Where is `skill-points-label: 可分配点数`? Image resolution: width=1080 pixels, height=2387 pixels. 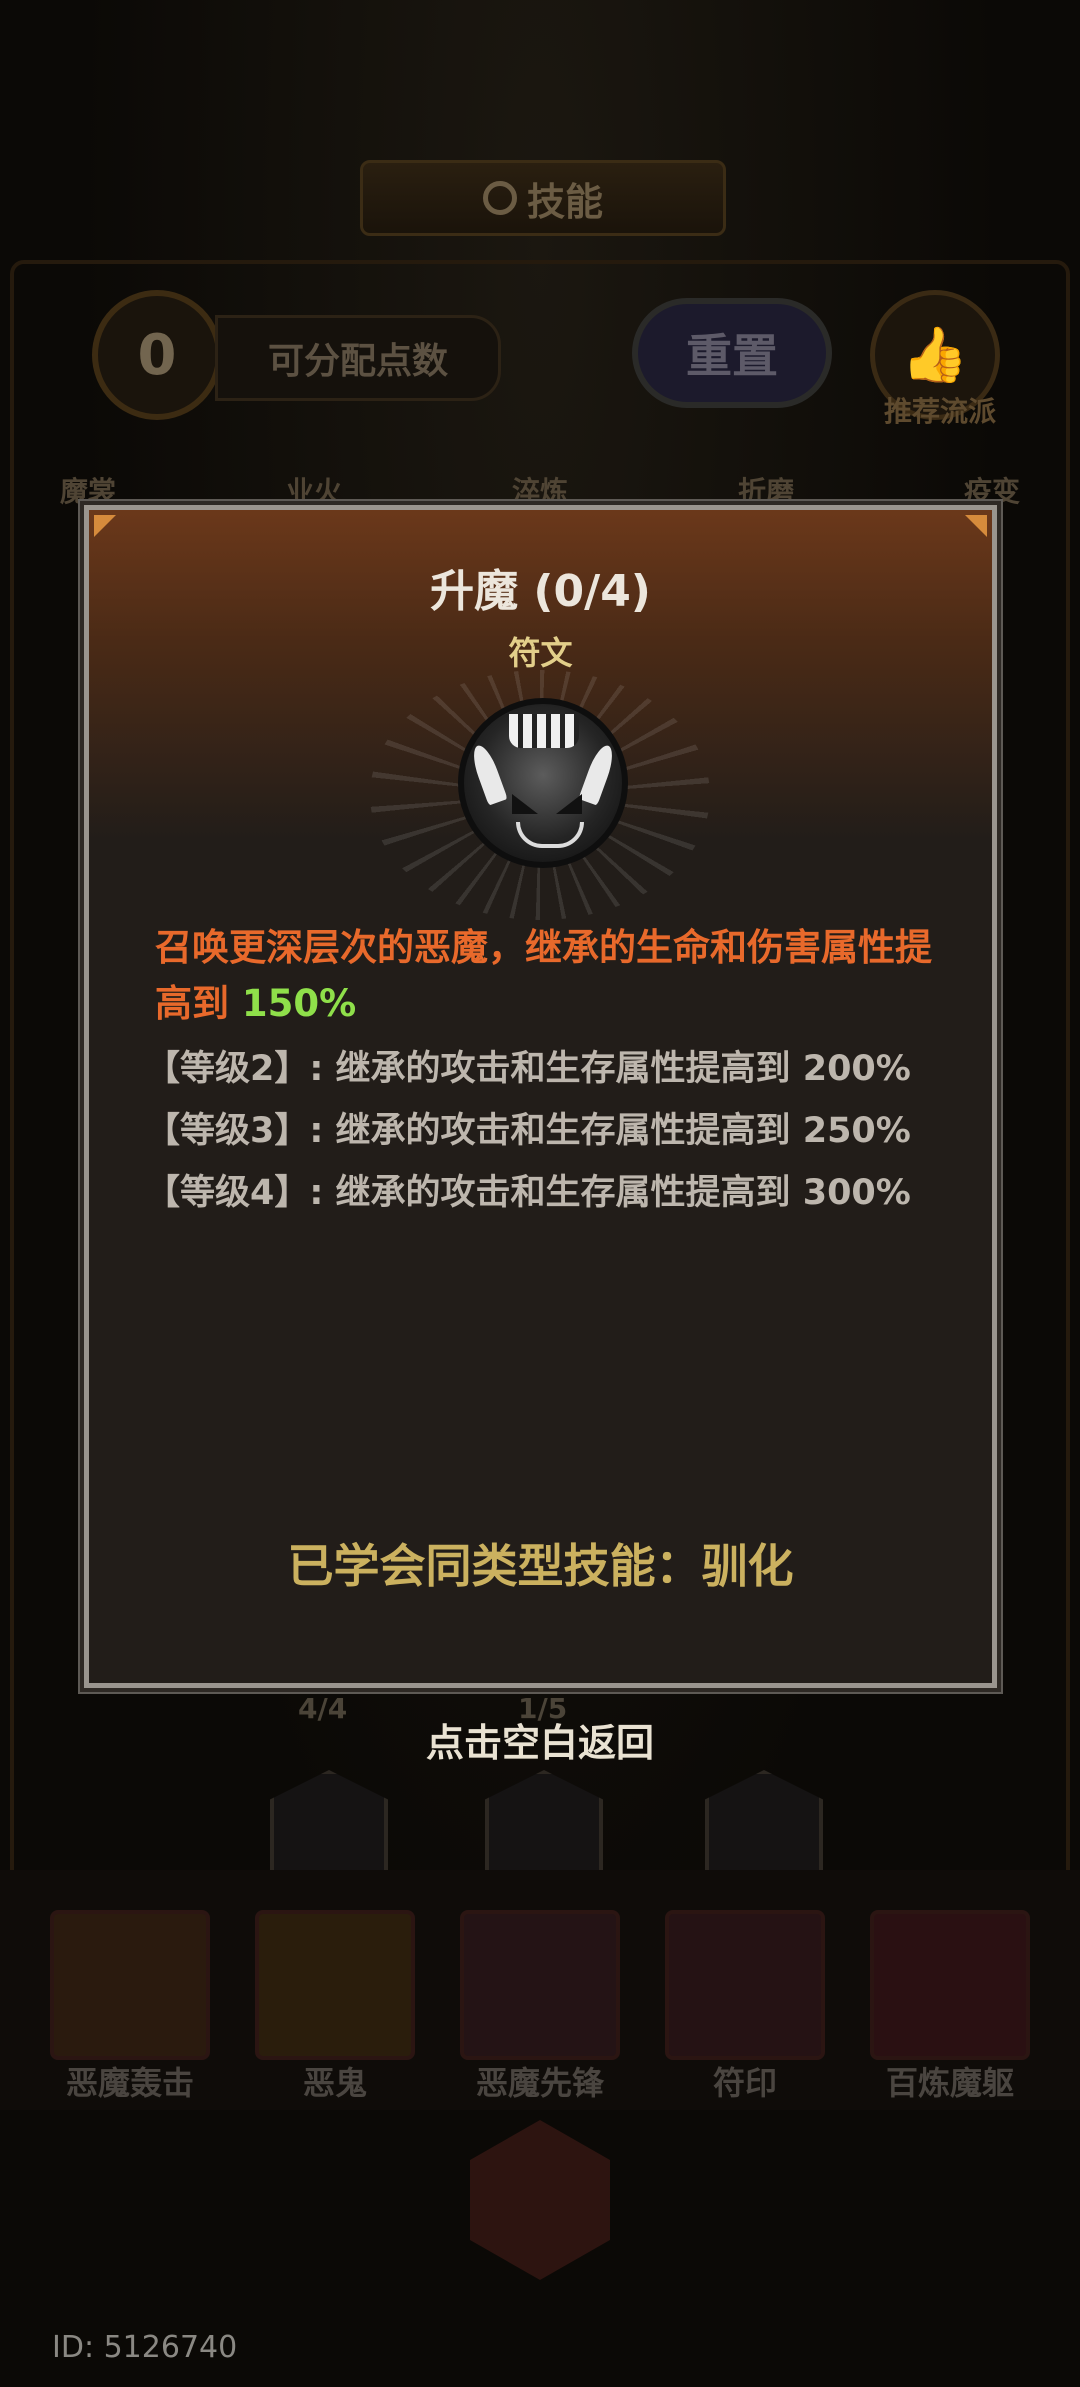
skill-points-label: 可分配点数 is located at coordinates (358, 358).